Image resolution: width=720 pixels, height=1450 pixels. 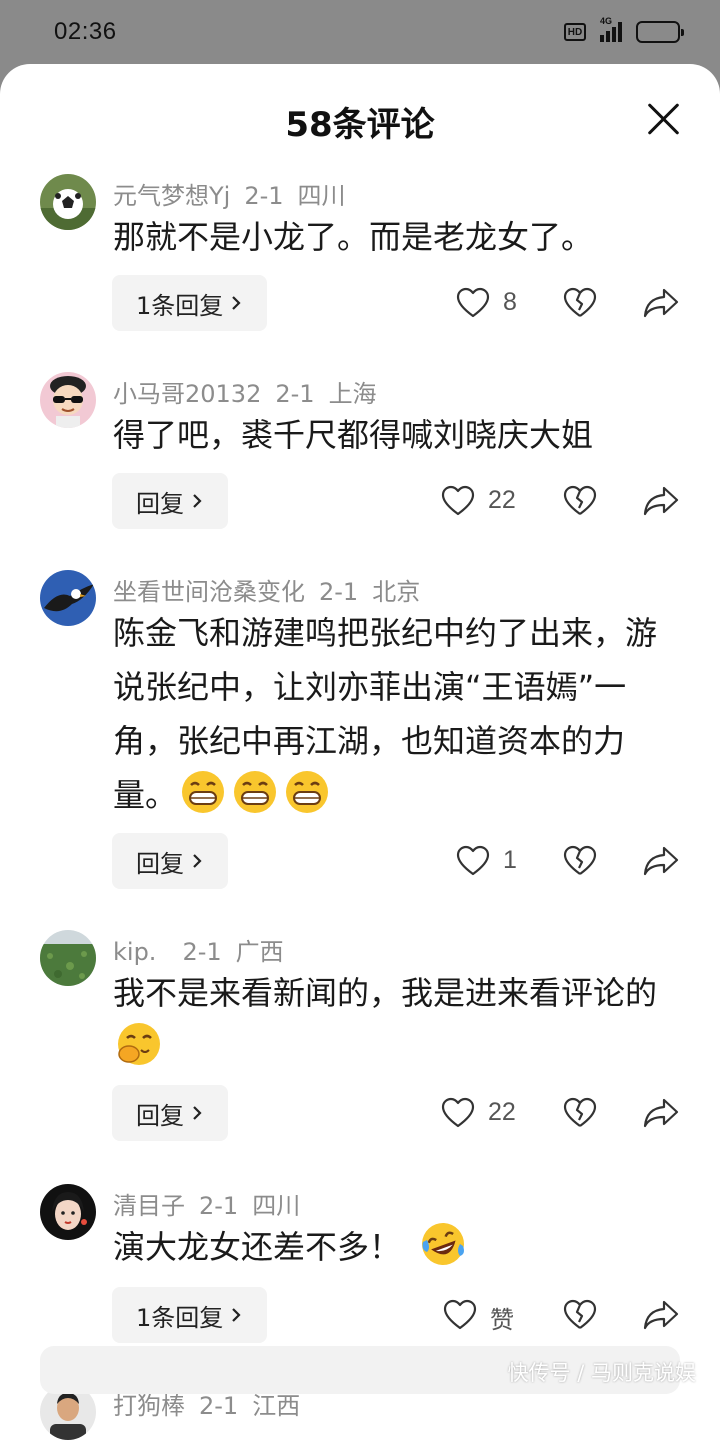 What do you see at coordinates (257, 1247) in the screenshot?
I see `comment-body: 演大龙女还差不多！` at bounding box center [257, 1247].